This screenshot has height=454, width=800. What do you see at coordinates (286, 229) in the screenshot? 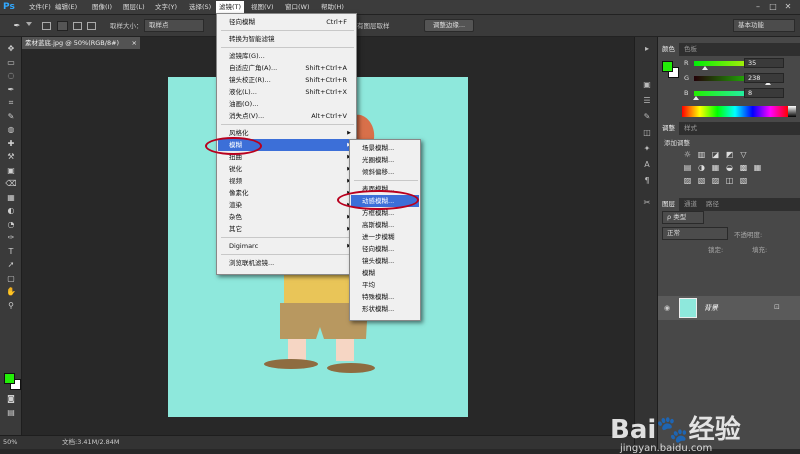
I see `filter-menu-item: 其它▶` at bounding box center [286, 229].